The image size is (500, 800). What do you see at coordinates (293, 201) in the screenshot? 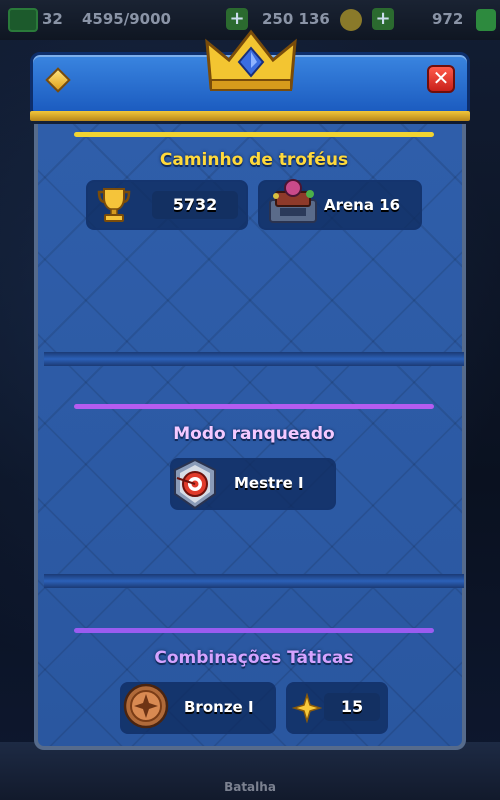
I see `arena-icon` at bounding box center [293, 201].